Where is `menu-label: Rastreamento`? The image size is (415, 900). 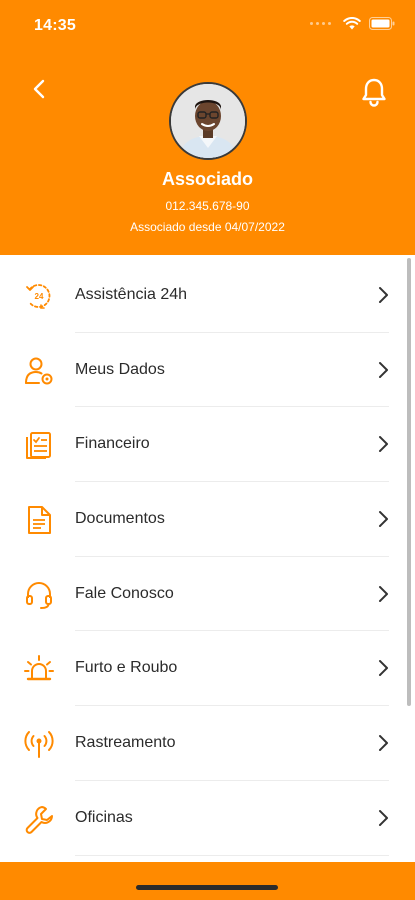 menu-label: Rastreamento is located at coordinates (125, 743).